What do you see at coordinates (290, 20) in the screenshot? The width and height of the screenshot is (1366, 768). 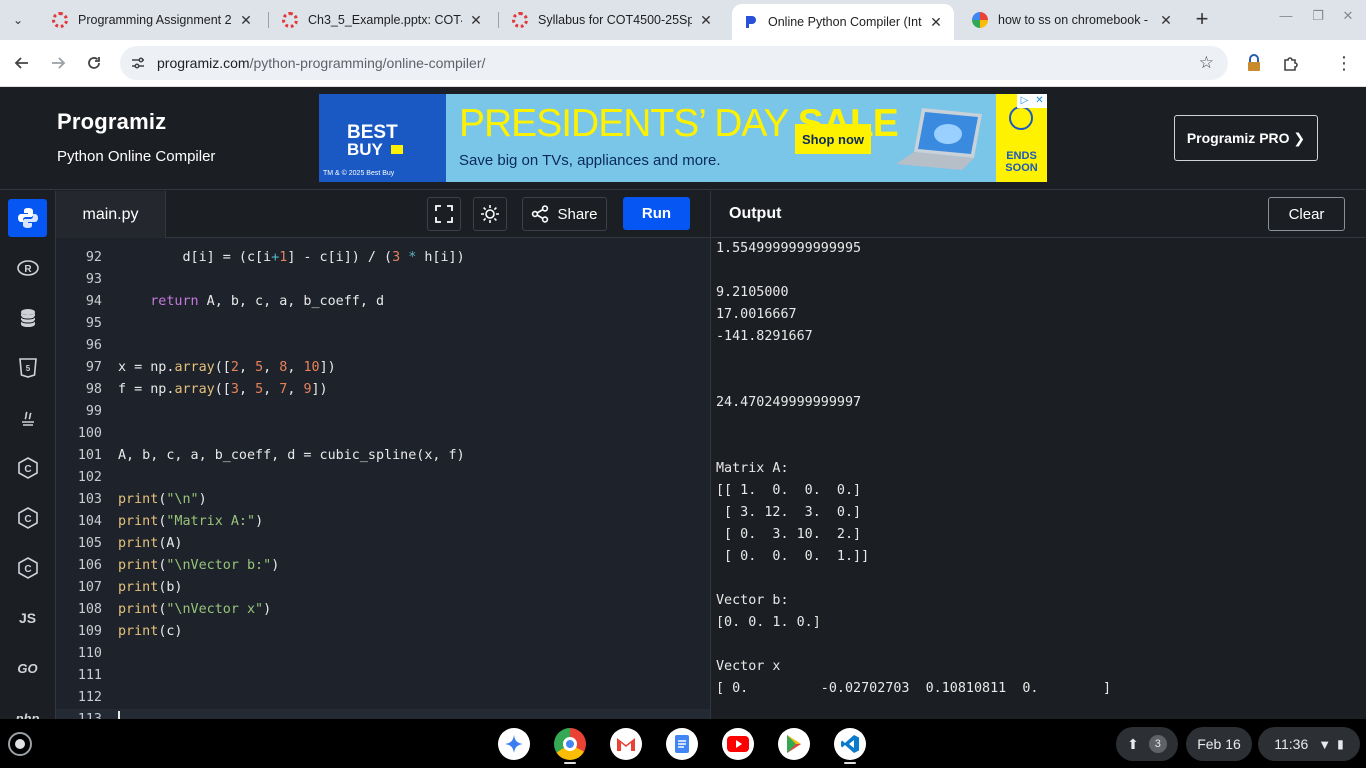 I see `canvas-icon` at bounding box center [290, 20].